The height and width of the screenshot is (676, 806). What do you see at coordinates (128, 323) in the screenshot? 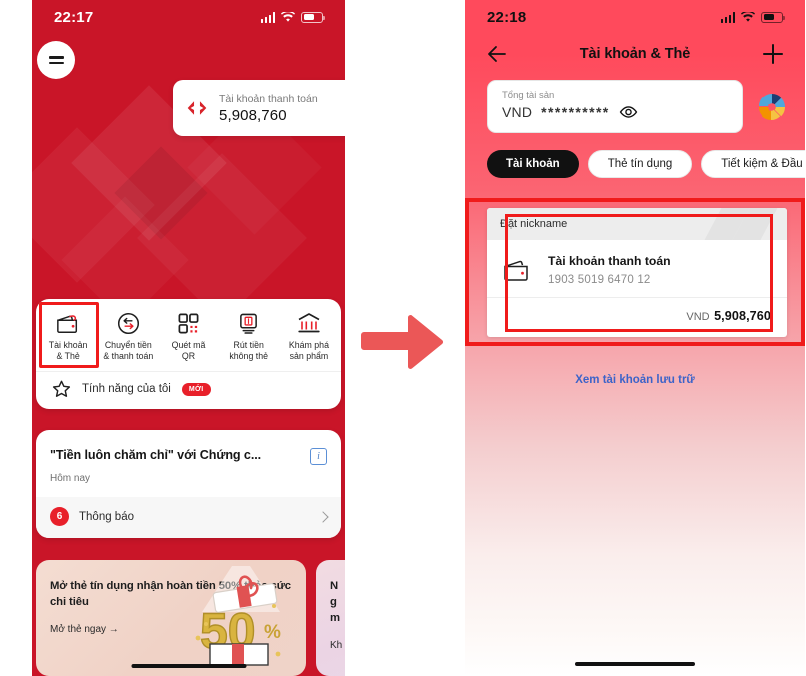
I see `transfer-money-icon` at bounding box center [128, 323].